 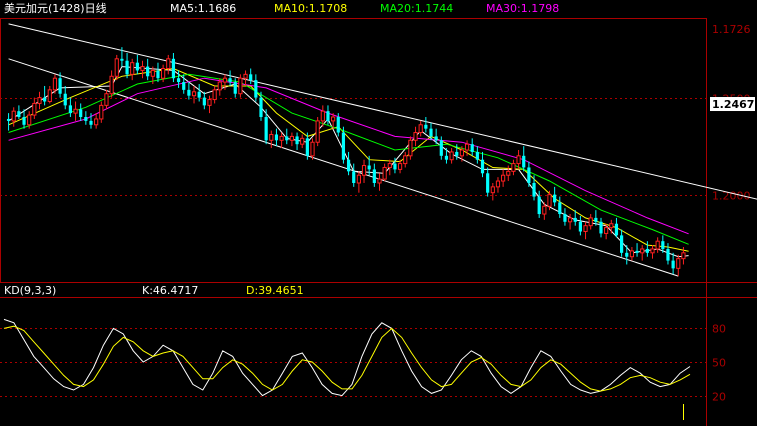 I want to click on ma30-label: MA30:1.1798, so click(x=522, y=8).